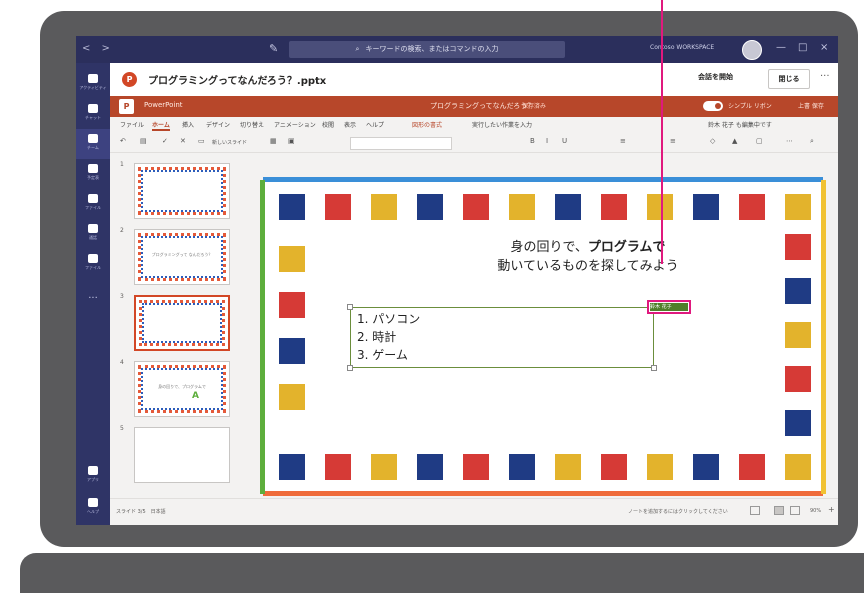 This screenshot has height=593, width=864. What do you see at coordinates (789, 141) in the screenshot?
I see `ribbon-more-icon: ⋯` at bounding box center [789, 141].